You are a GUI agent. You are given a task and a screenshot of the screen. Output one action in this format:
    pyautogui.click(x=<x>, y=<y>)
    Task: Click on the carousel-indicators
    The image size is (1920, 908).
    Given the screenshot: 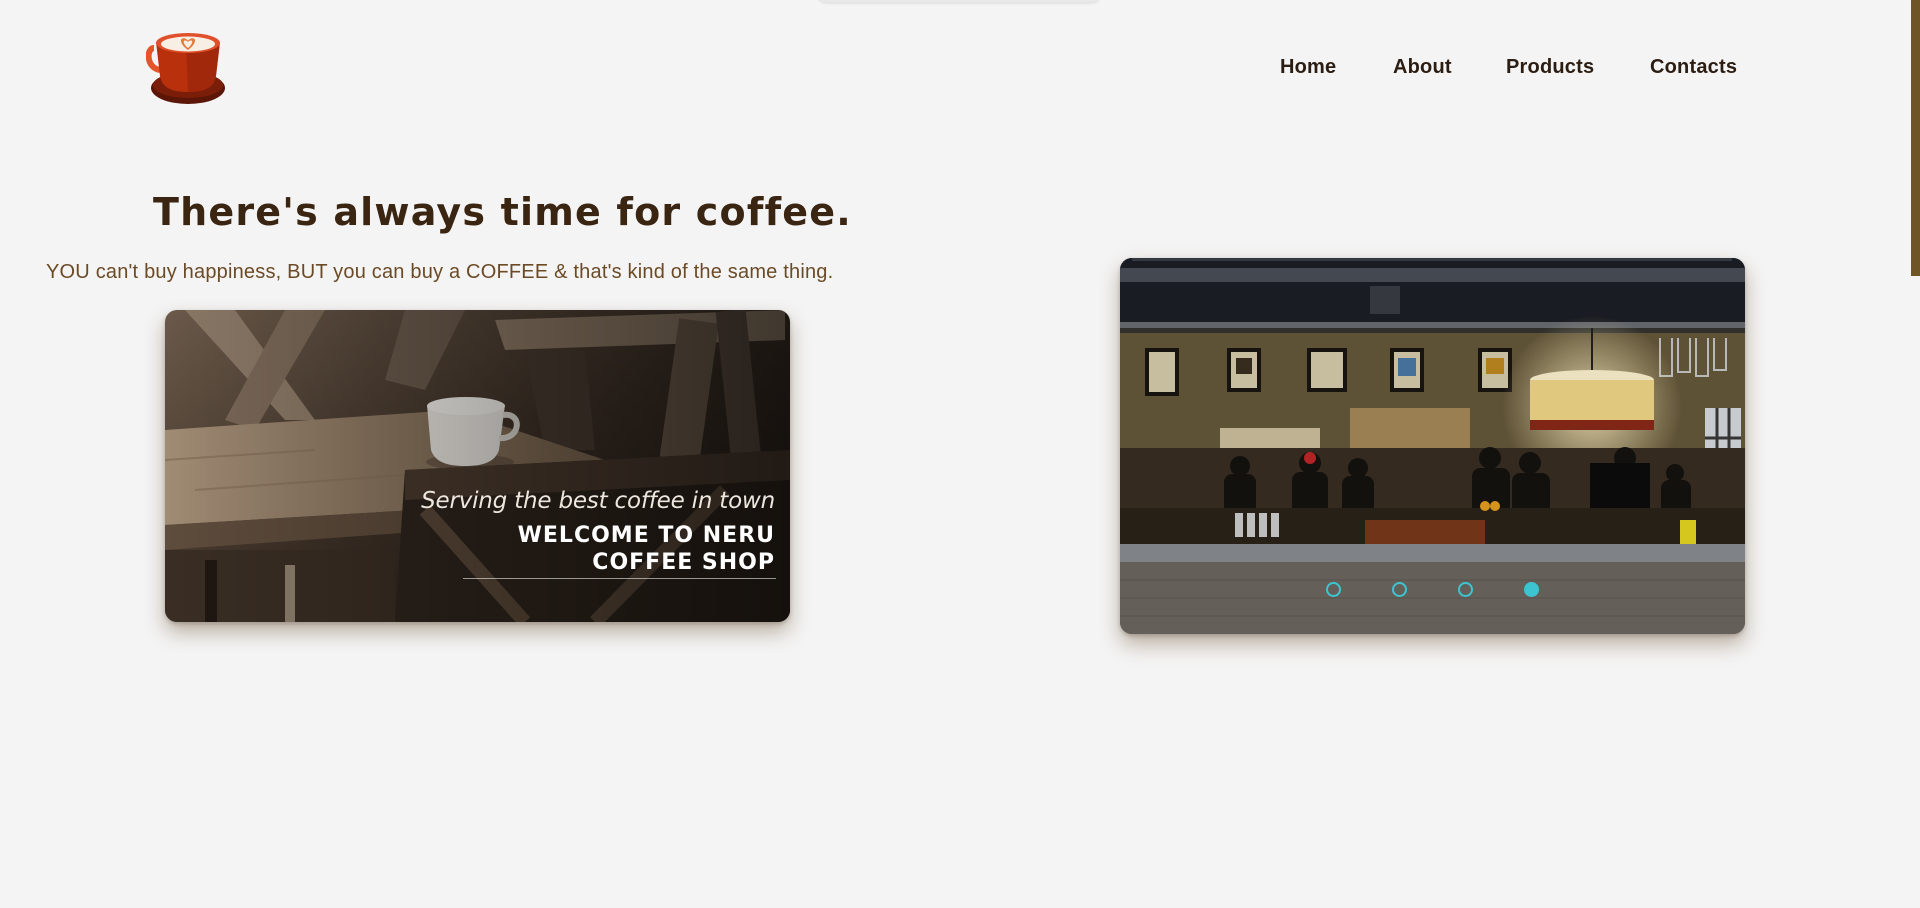 What is the action you would take?
    pyautogui.click(x=1432, y=592)
    